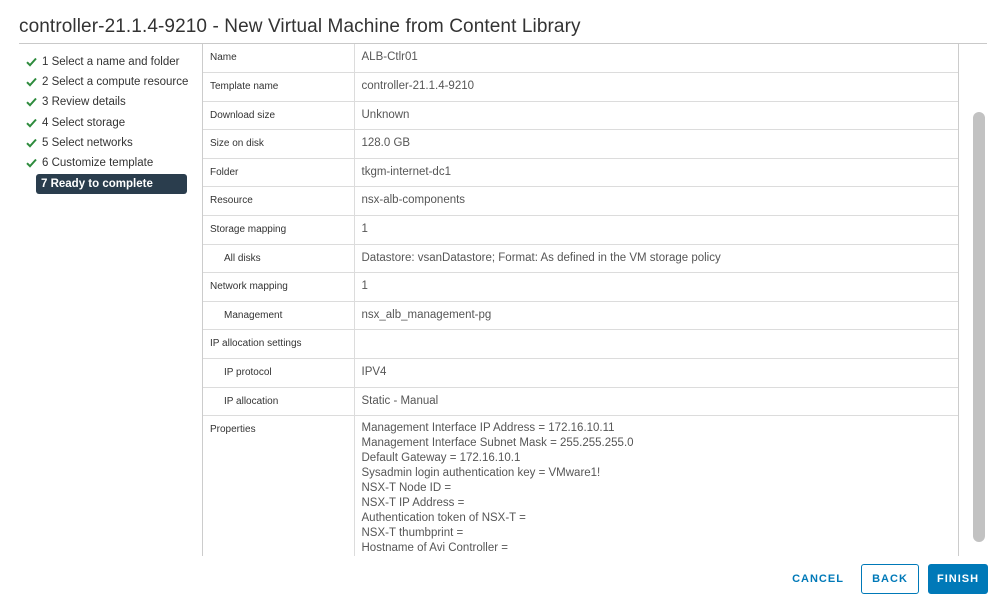 This screenshot has width=1005, height=608. I want to click on table-row: IP allocation Static - Manual, so click(580, 402).